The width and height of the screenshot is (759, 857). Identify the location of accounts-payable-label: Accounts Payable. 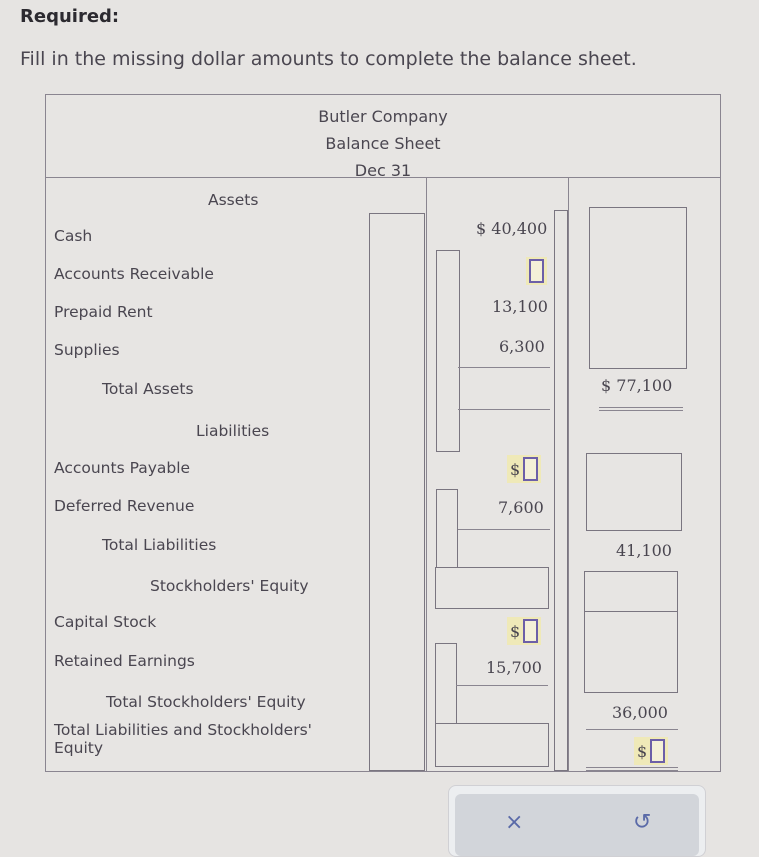
(122, 468).